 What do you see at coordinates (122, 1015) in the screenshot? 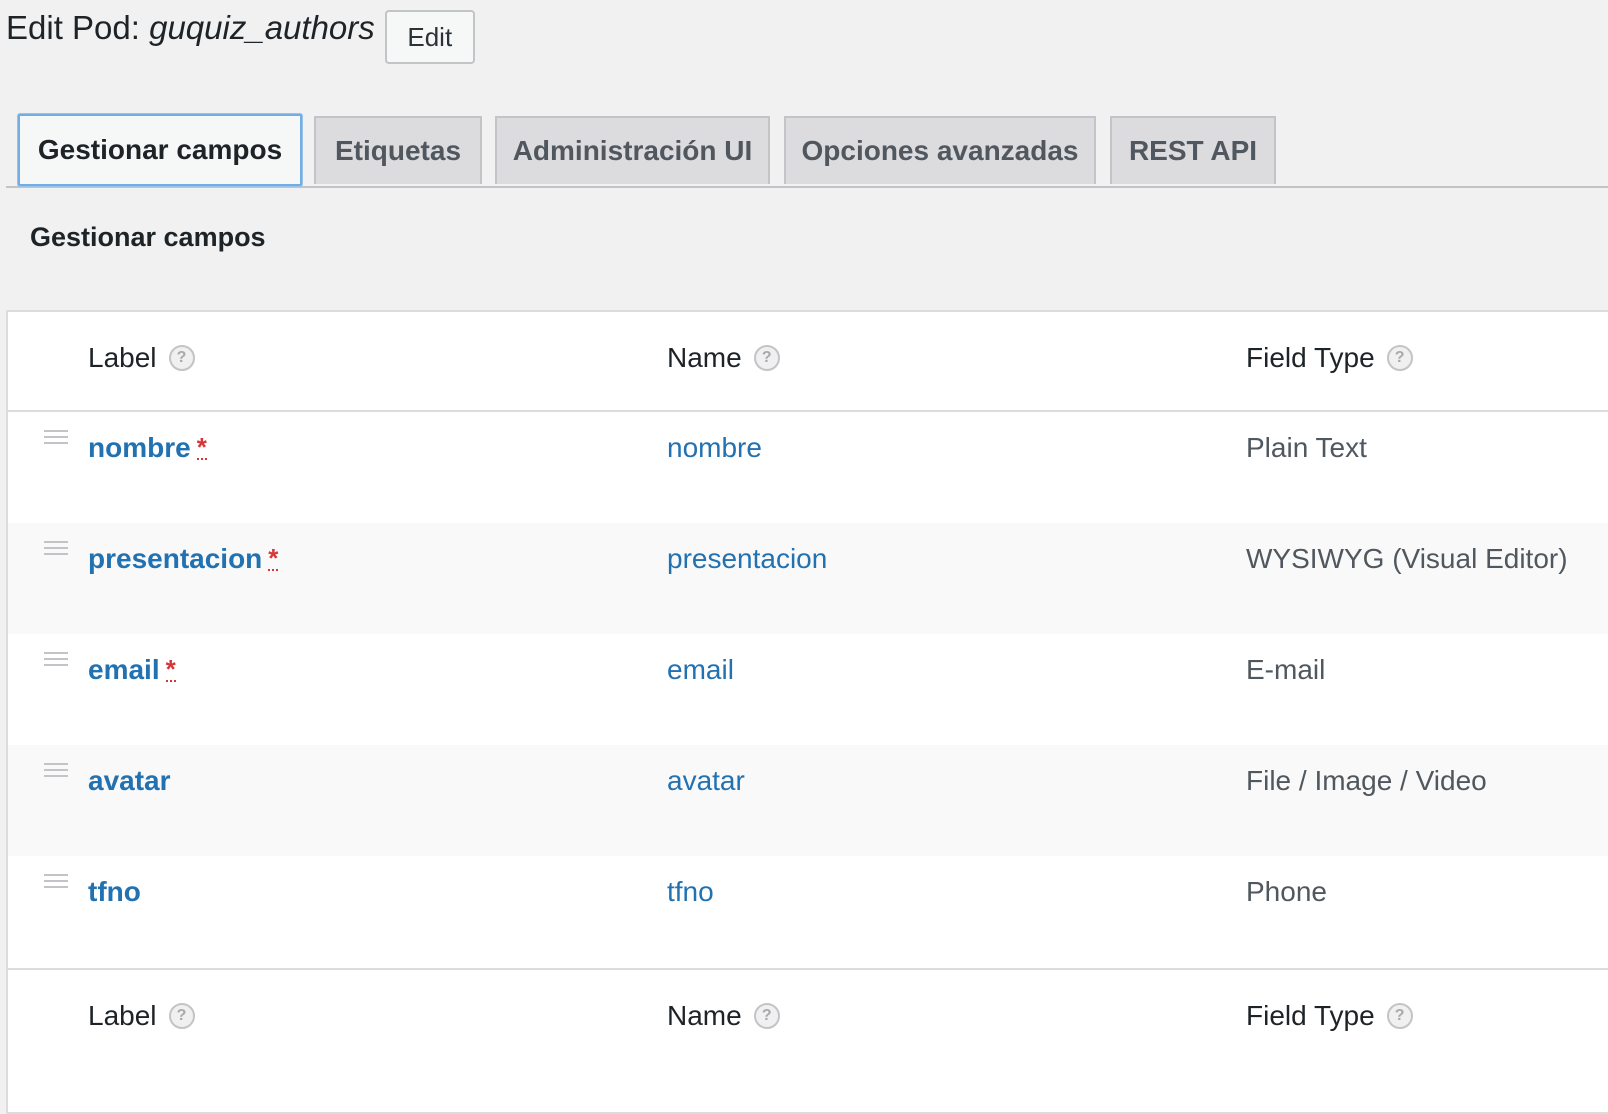
I see `column-footer-label-text: Label` at bounding box center [122, 1015].